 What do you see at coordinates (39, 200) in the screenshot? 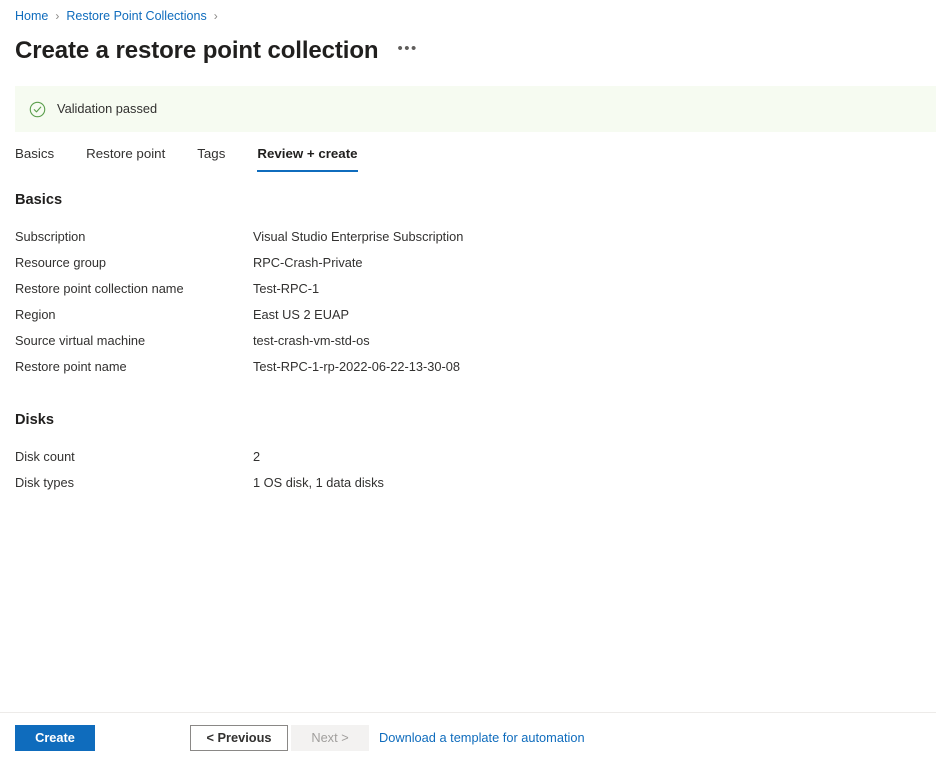
I see `section-title-basics: Basics` at bounding box center [39, 200].